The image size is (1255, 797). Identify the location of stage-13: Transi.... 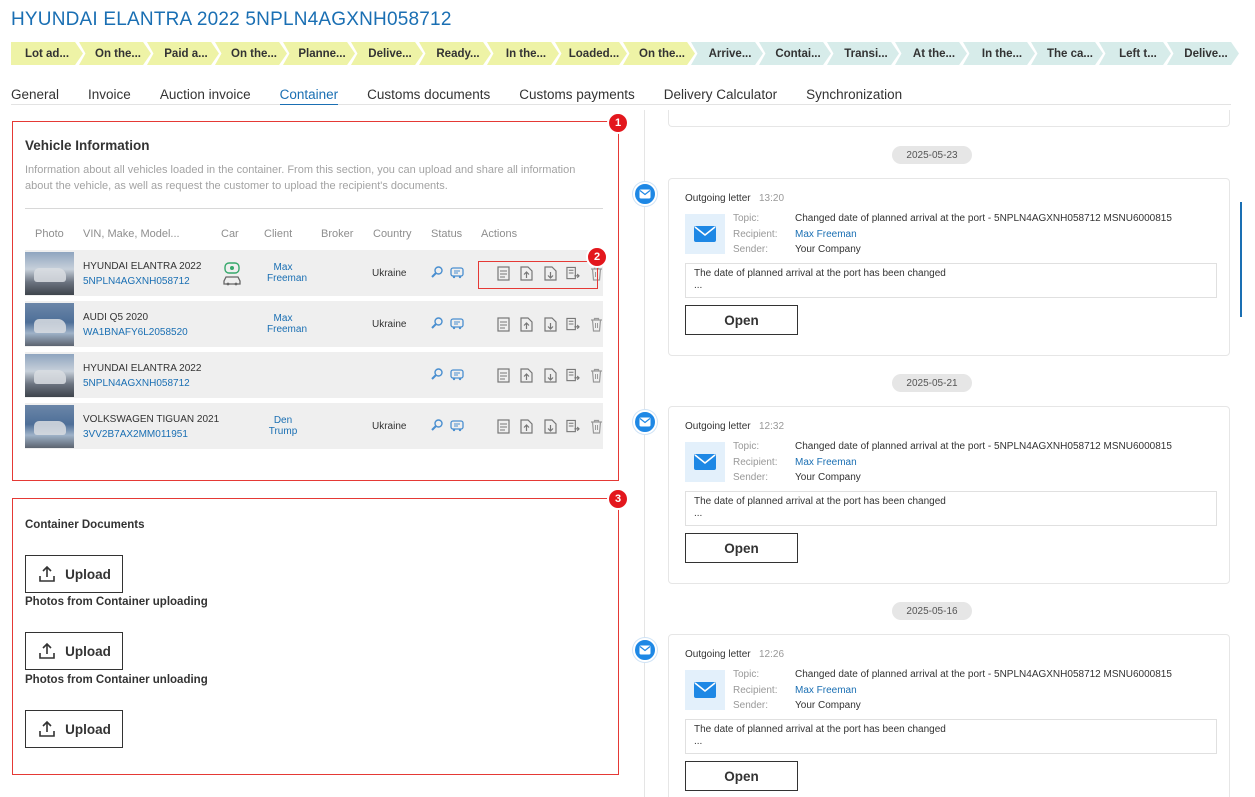
(863, 53).